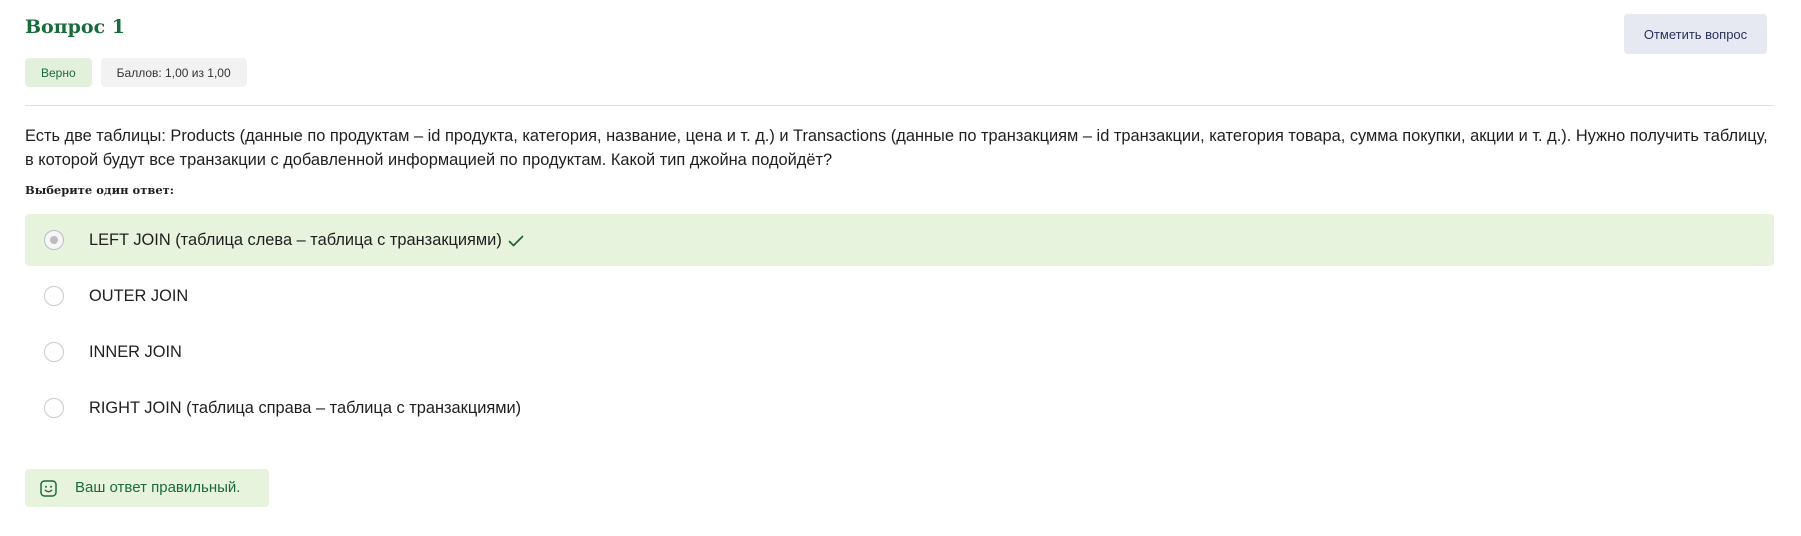  Describe the element at coordinates (75, 27) in the screenshot. I see `question-title: Вопрос 1` at that location.